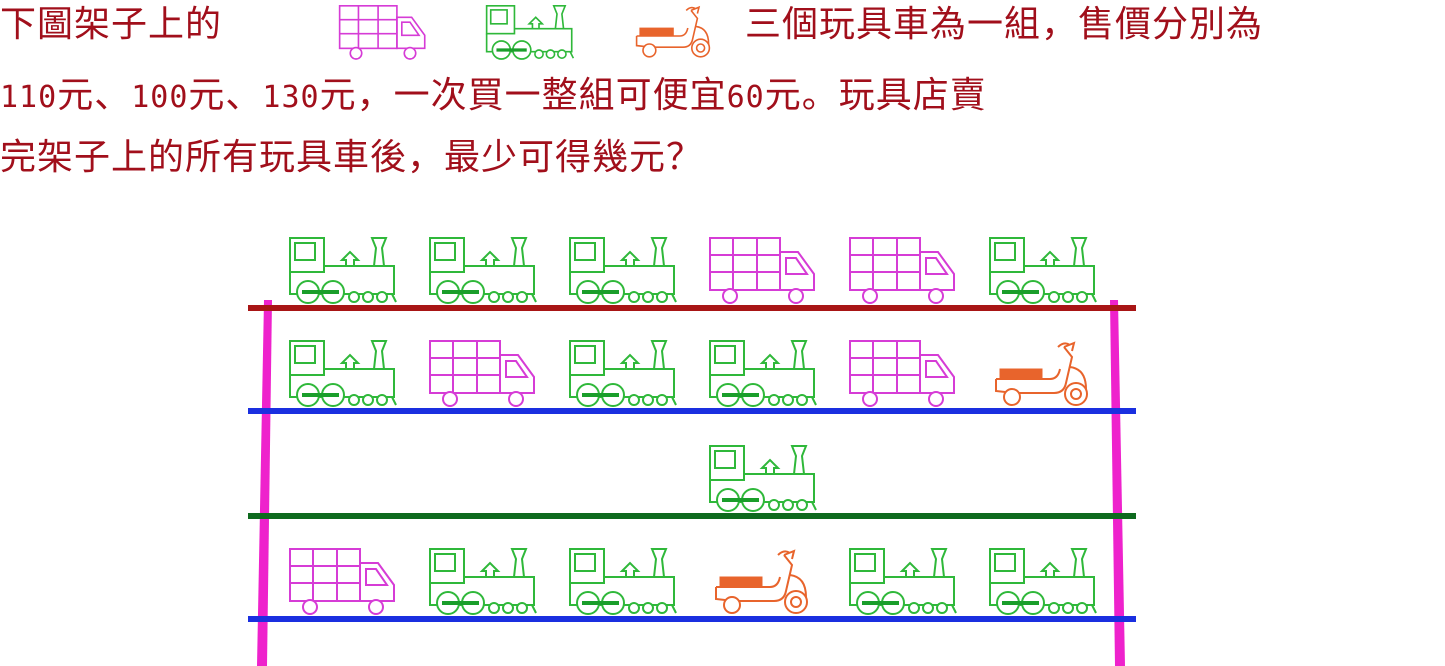  Describe the element at coordinates (264, 483) in the screenshot. I see `shelf-post-left` at that location.